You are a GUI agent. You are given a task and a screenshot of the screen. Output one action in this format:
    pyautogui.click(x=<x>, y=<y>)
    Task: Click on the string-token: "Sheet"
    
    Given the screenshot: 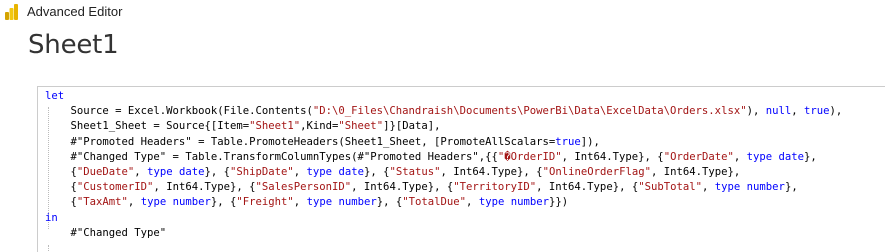 What is the action you would take?
    pyautogui.click(x=361, y=126)
    